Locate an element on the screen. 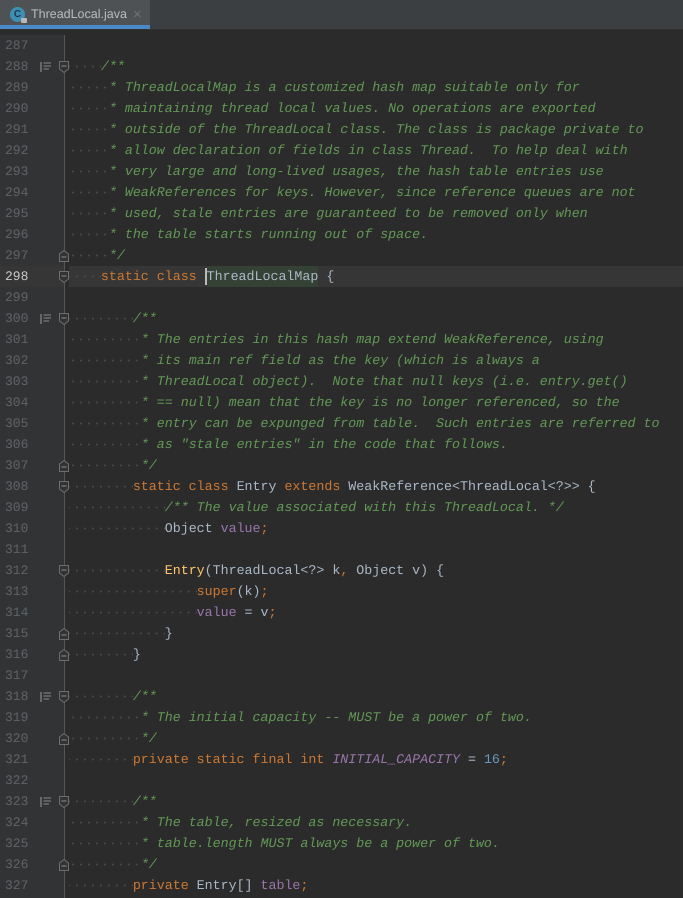 This screenshot has height=898, width=683. code-line: * WeakReferences for keys. However, since reference queues are not is located at coordinates (352, 192).